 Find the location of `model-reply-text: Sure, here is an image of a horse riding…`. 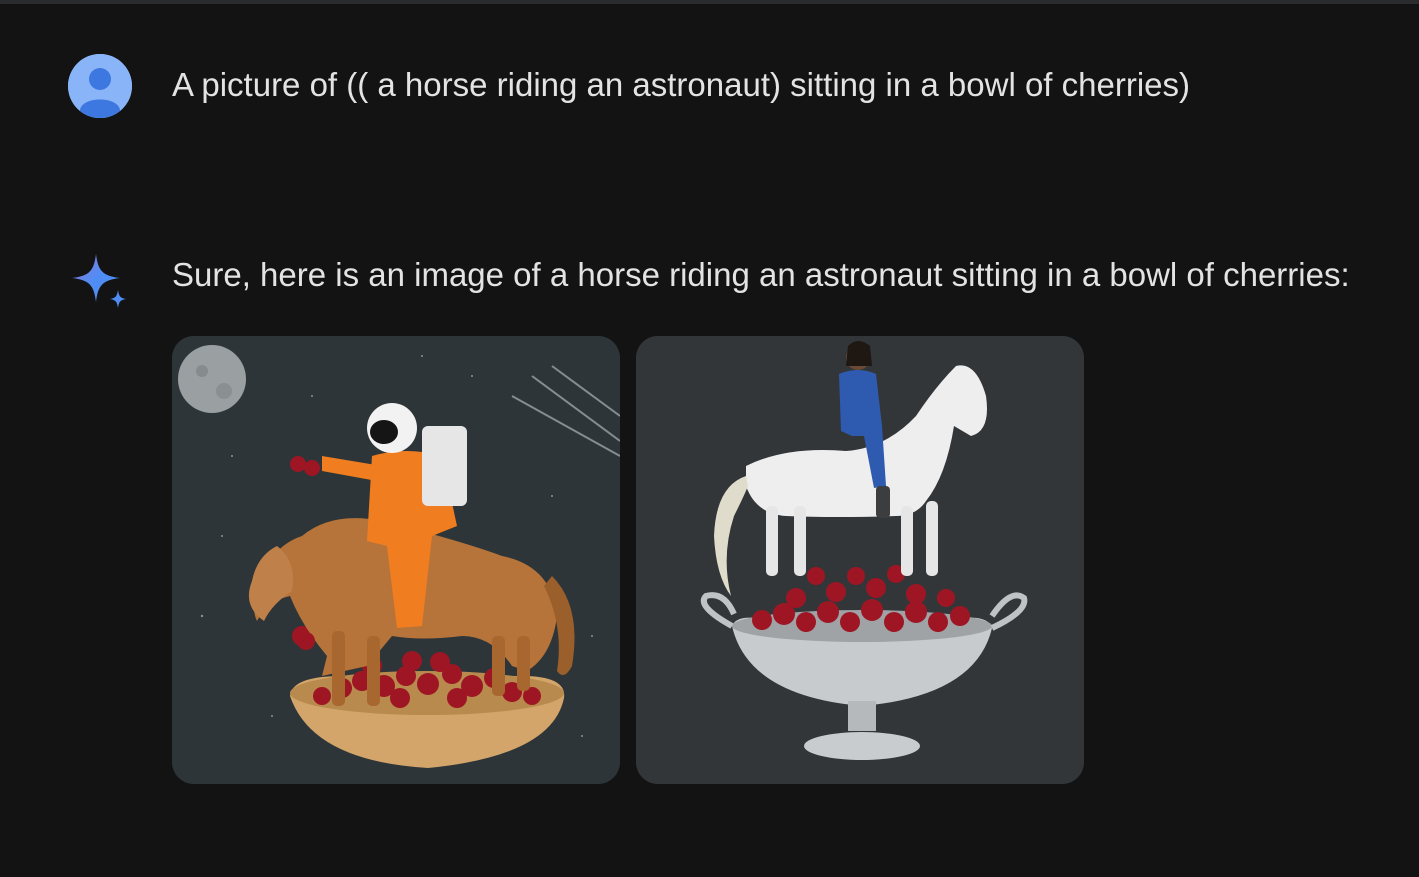

model-reply-text: Sure, here is an image of a horse riding… is located at coordinates (761, 274).